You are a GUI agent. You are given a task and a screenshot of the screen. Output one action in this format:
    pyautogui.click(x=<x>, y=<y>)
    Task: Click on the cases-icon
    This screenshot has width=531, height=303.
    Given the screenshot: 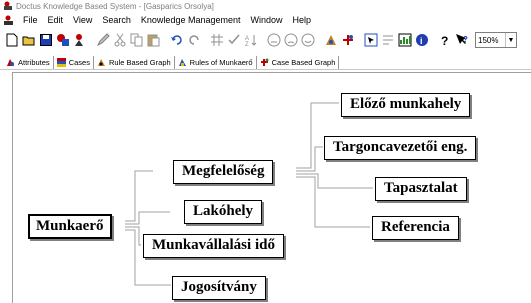 What is the action you would take?
    pyautogui.click(x=61, y=62)
    